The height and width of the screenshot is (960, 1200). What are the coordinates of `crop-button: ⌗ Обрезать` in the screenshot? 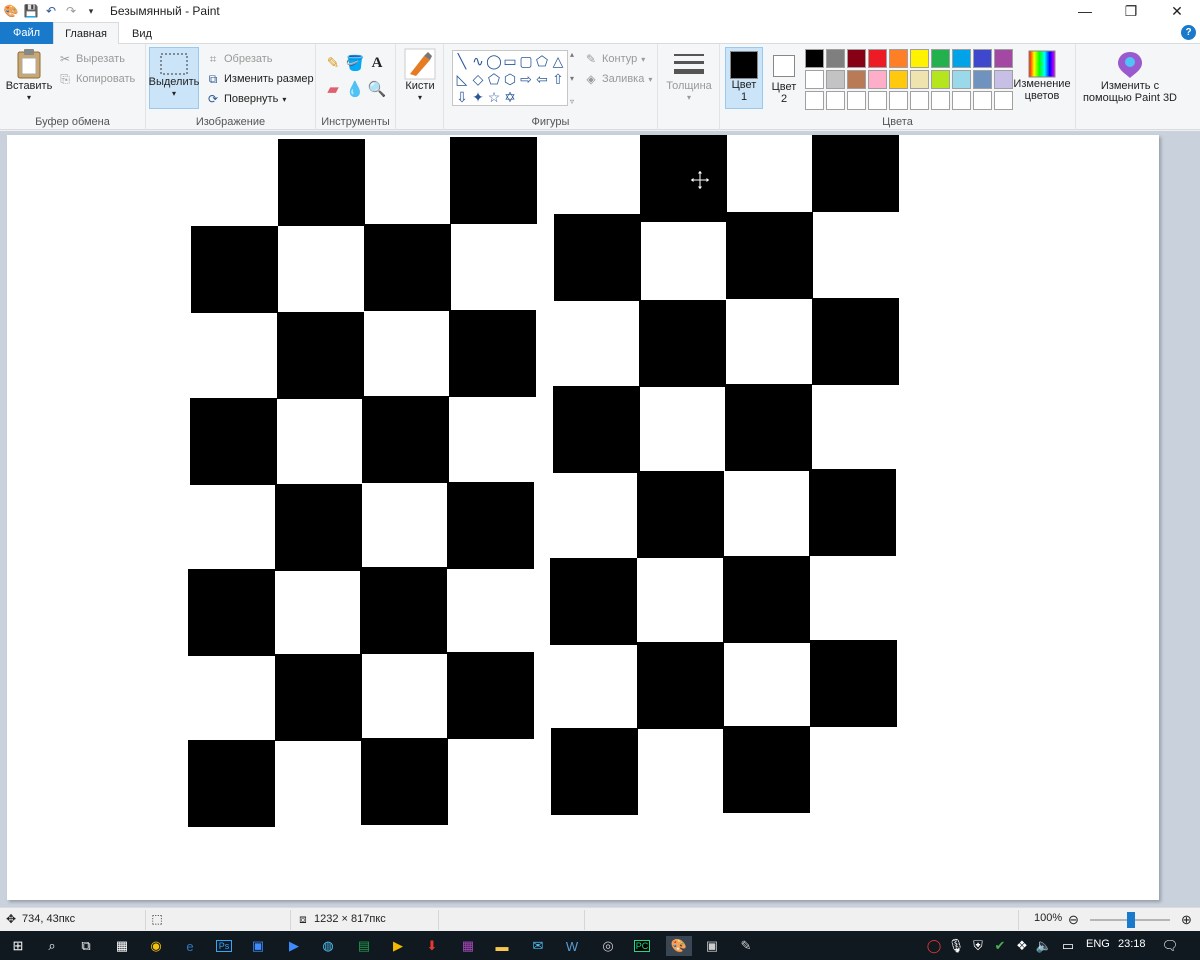 It's located at (239, 59).